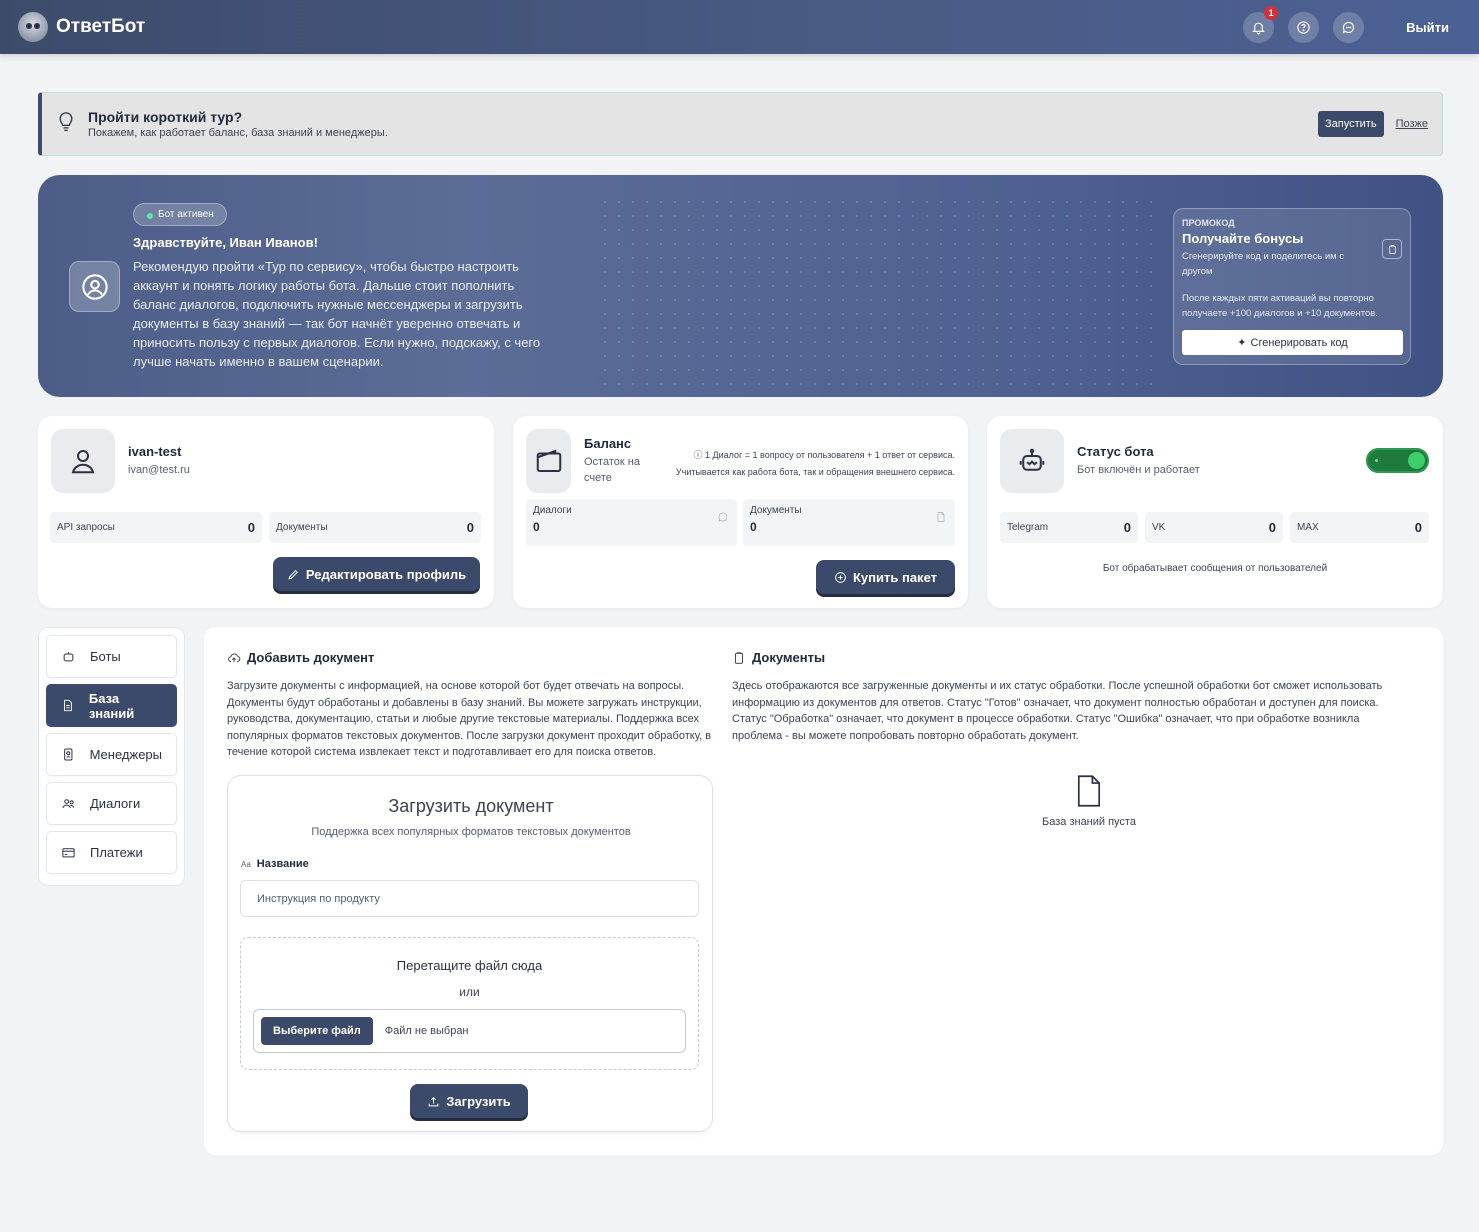 The height and width of the screenshot is (1232, 1479). I want to click on text-size-icon: Aa, so click(246, 864).